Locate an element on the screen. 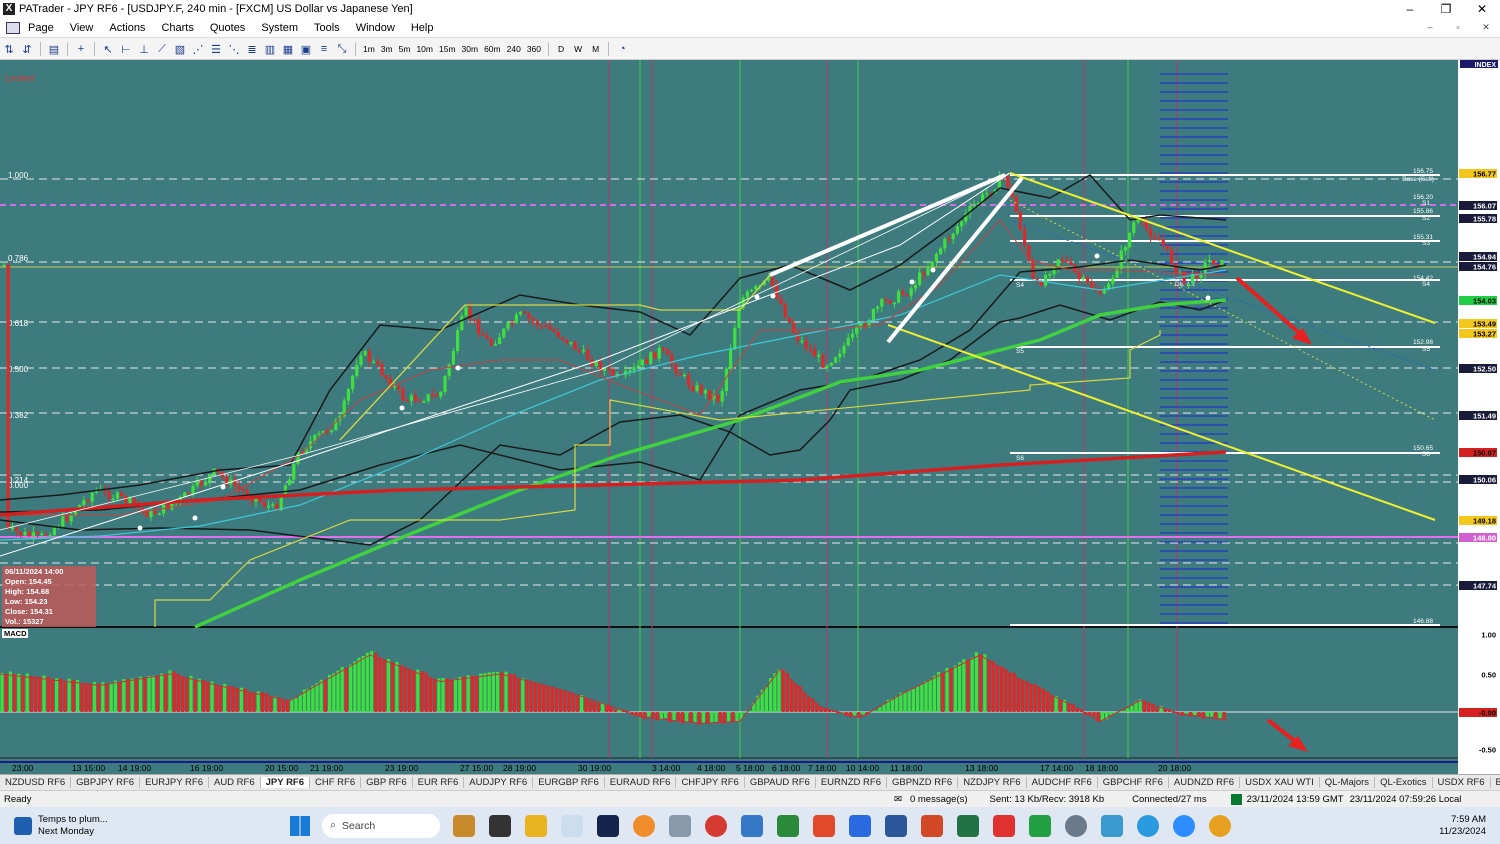 The image size is (1500, 844). symbol-tab: AUDNZD RF6 is located at coordinates (1205, 782).